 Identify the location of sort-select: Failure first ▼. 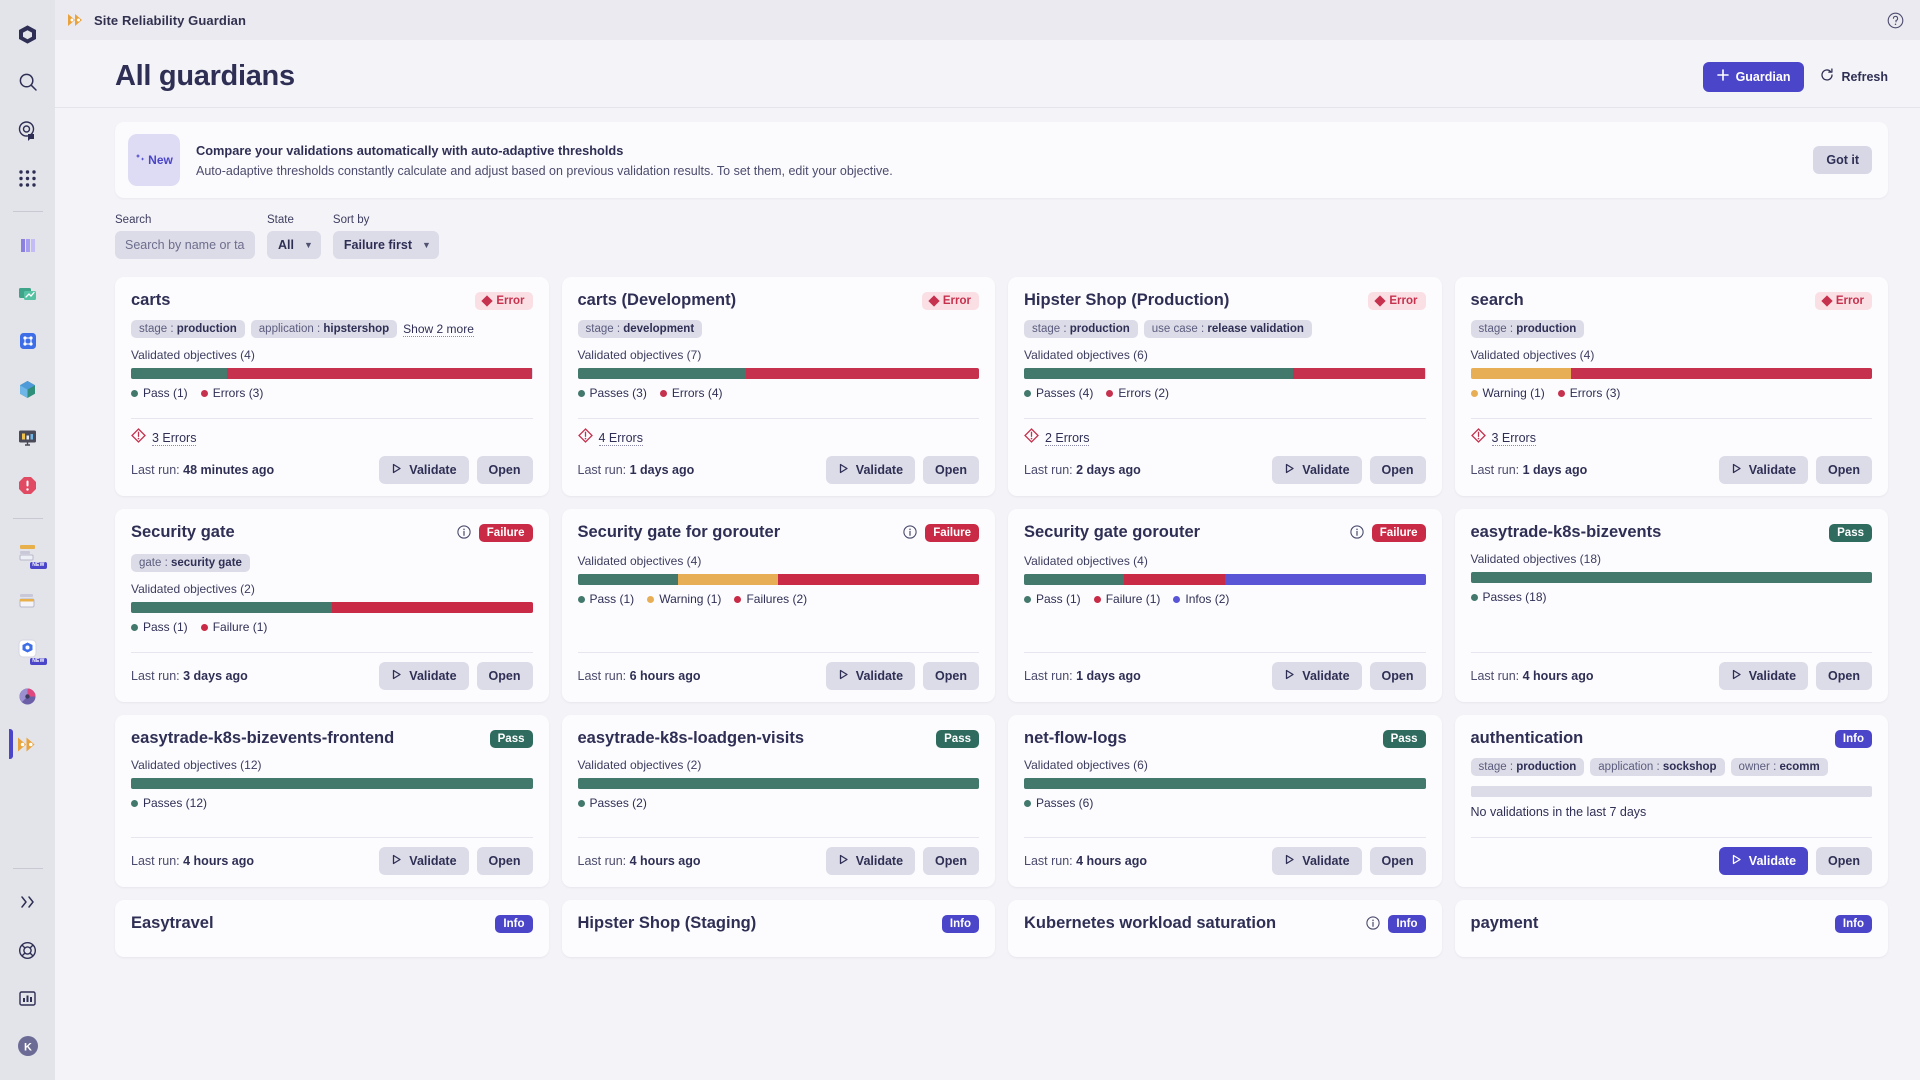
(385, 245).